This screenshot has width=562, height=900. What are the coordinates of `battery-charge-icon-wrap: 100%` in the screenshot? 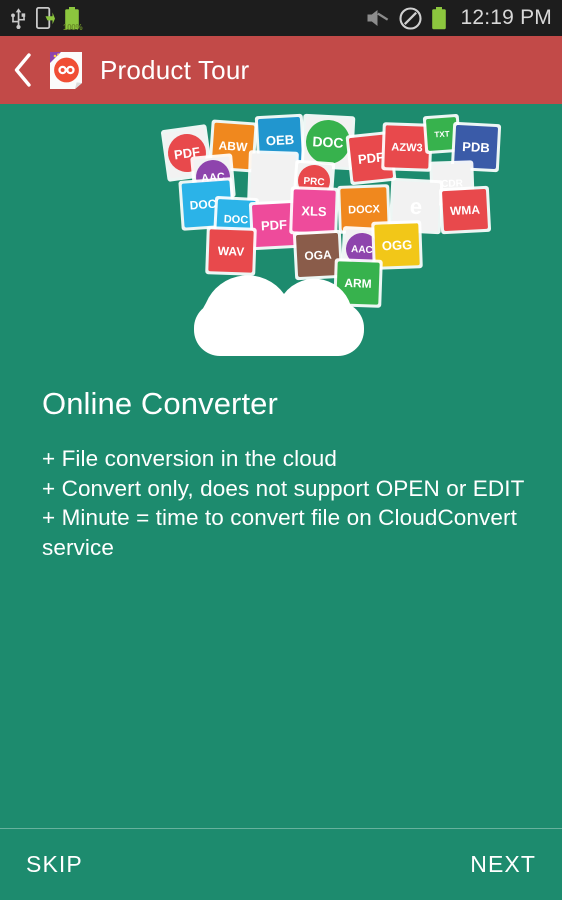 It's located at (73, 19).